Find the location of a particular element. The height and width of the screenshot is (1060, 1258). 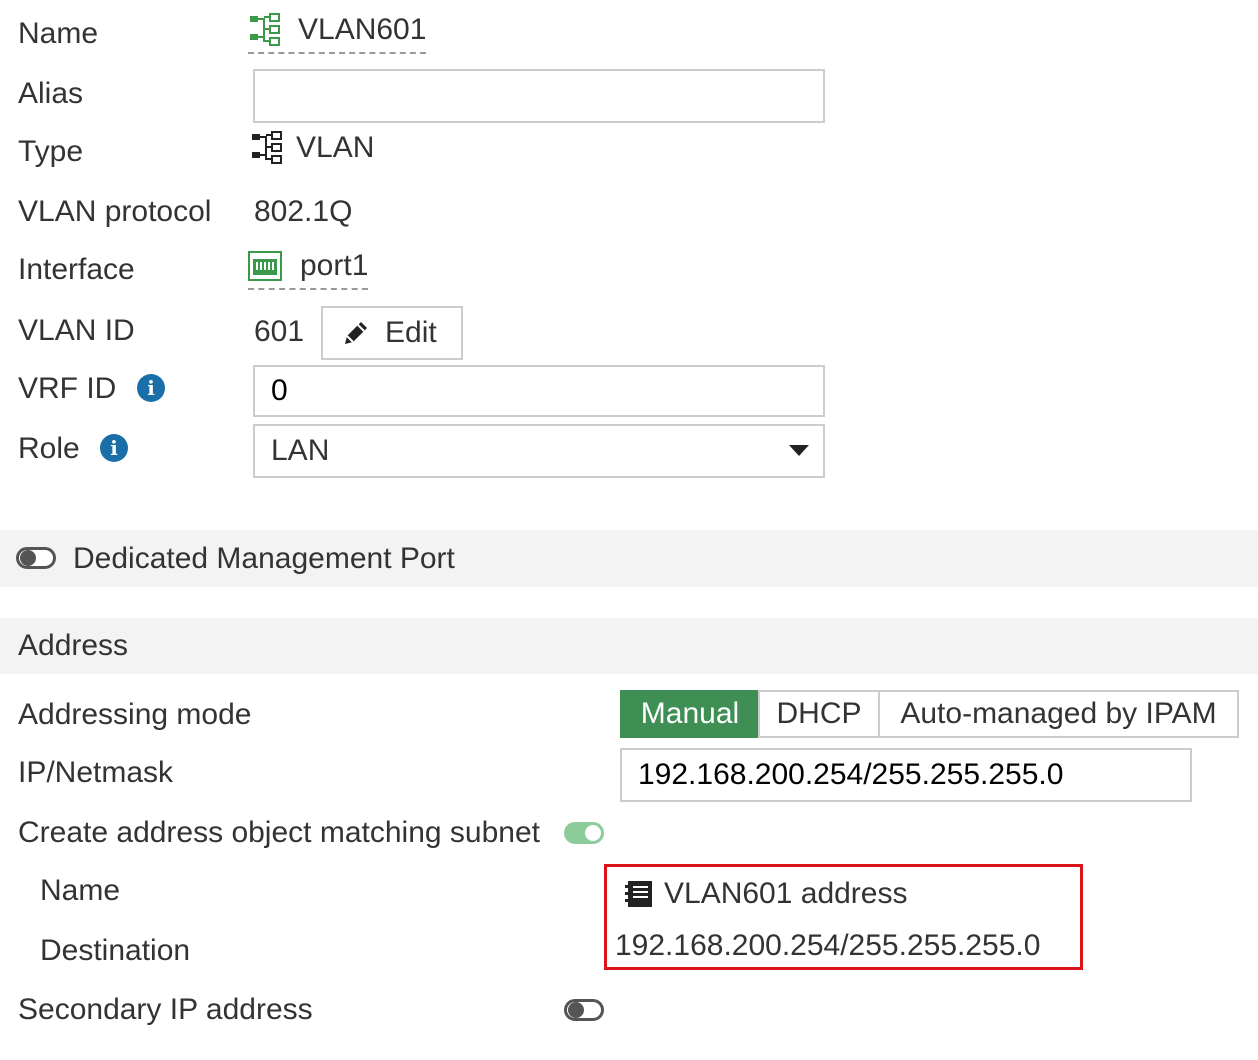

vrf-id-label: VRF ID is located at coordinates (67, 388).